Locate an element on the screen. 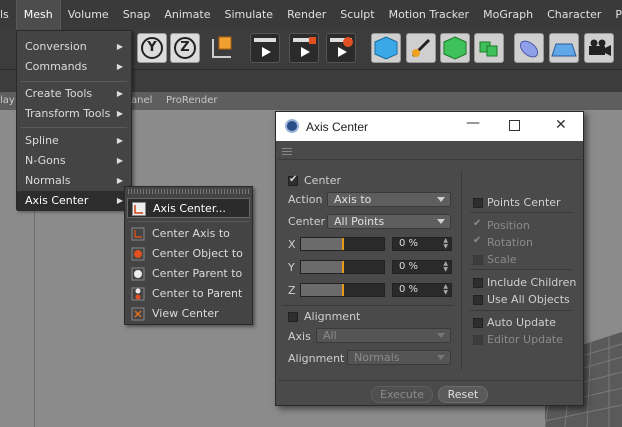 The height and width of the screenshot is (427, 622). menu-sculpt: Sculpt is located at coordinates (357, 15).